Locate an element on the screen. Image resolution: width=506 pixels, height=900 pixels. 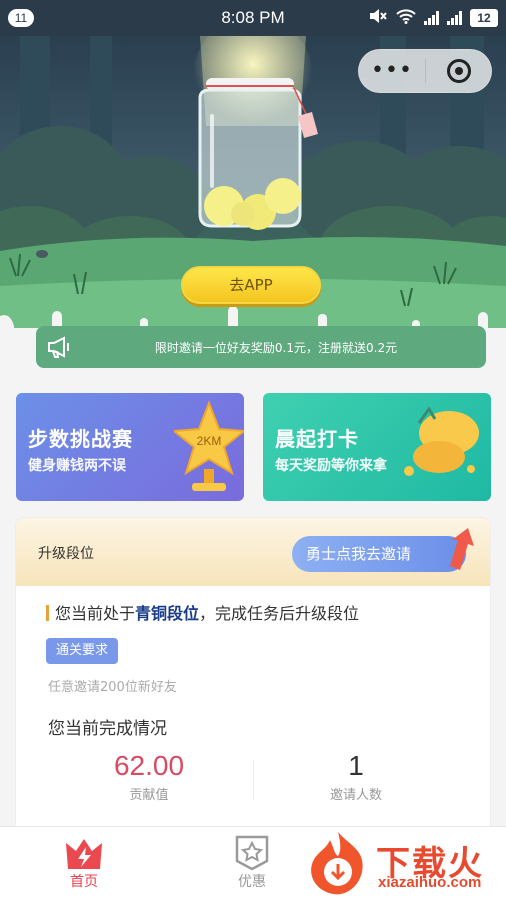
panel-header: 升级段位 勇士点我去邀请 is located at coordinates (253, 552).